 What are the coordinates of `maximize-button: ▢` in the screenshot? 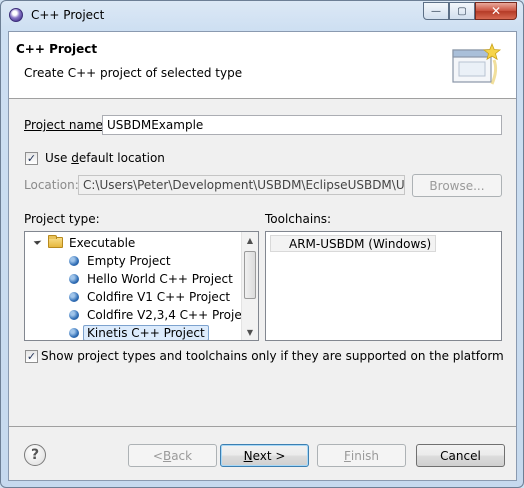 It's located at (462, 11).